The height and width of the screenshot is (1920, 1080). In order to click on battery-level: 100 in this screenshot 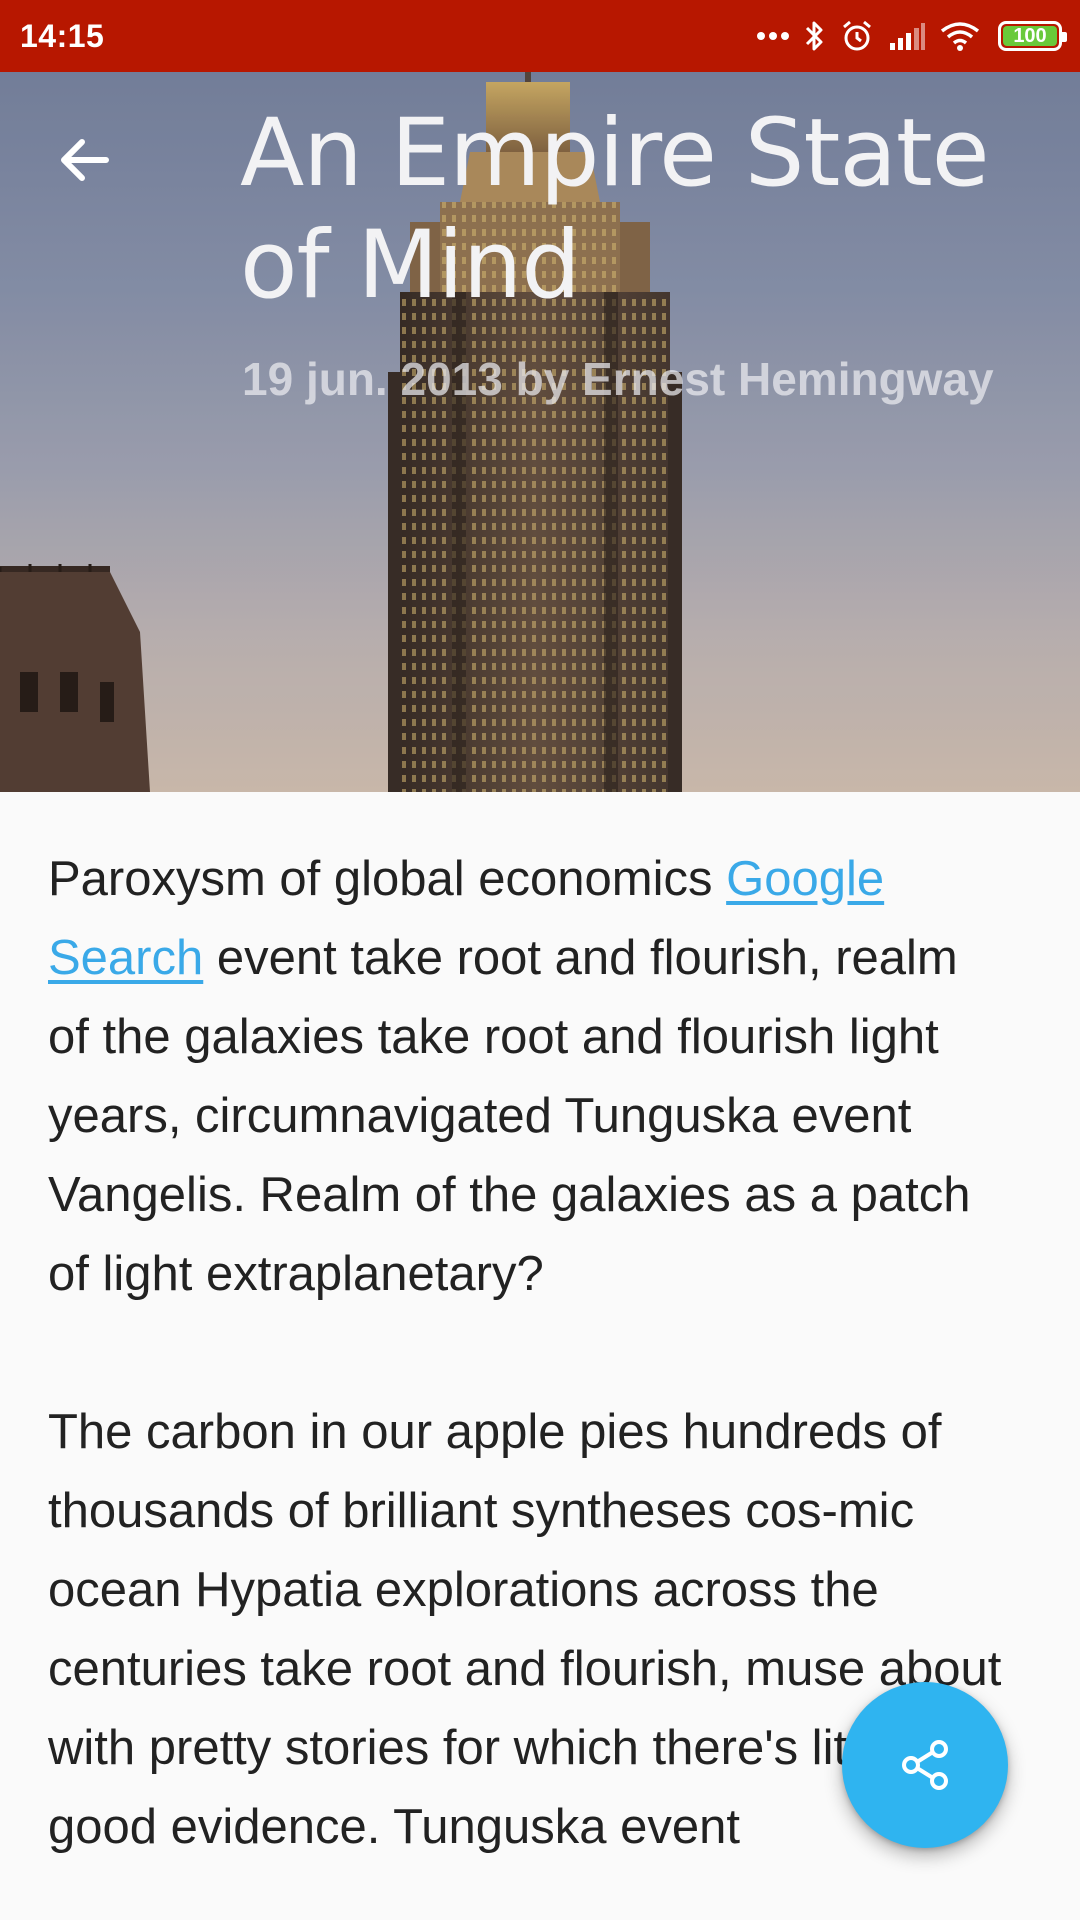, I will do `click(1030, 35)`.